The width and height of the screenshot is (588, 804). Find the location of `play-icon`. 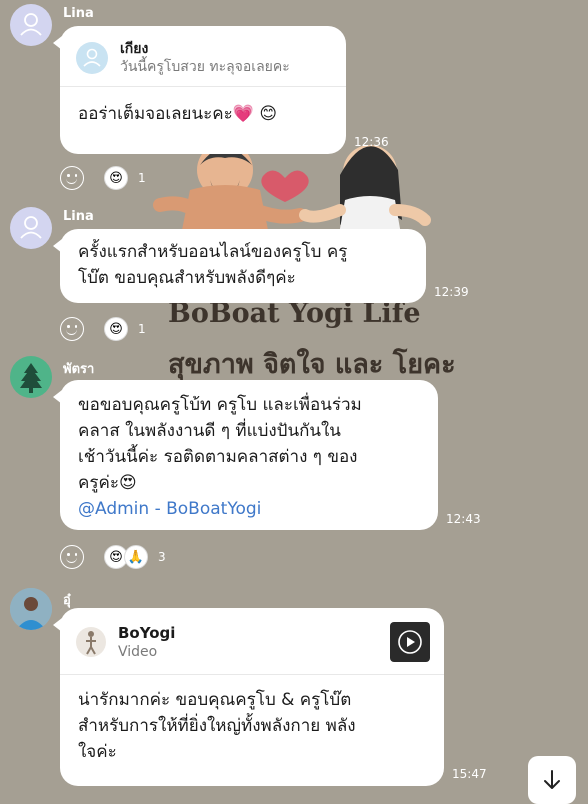

play-icon is located at coordinates (410, 642).